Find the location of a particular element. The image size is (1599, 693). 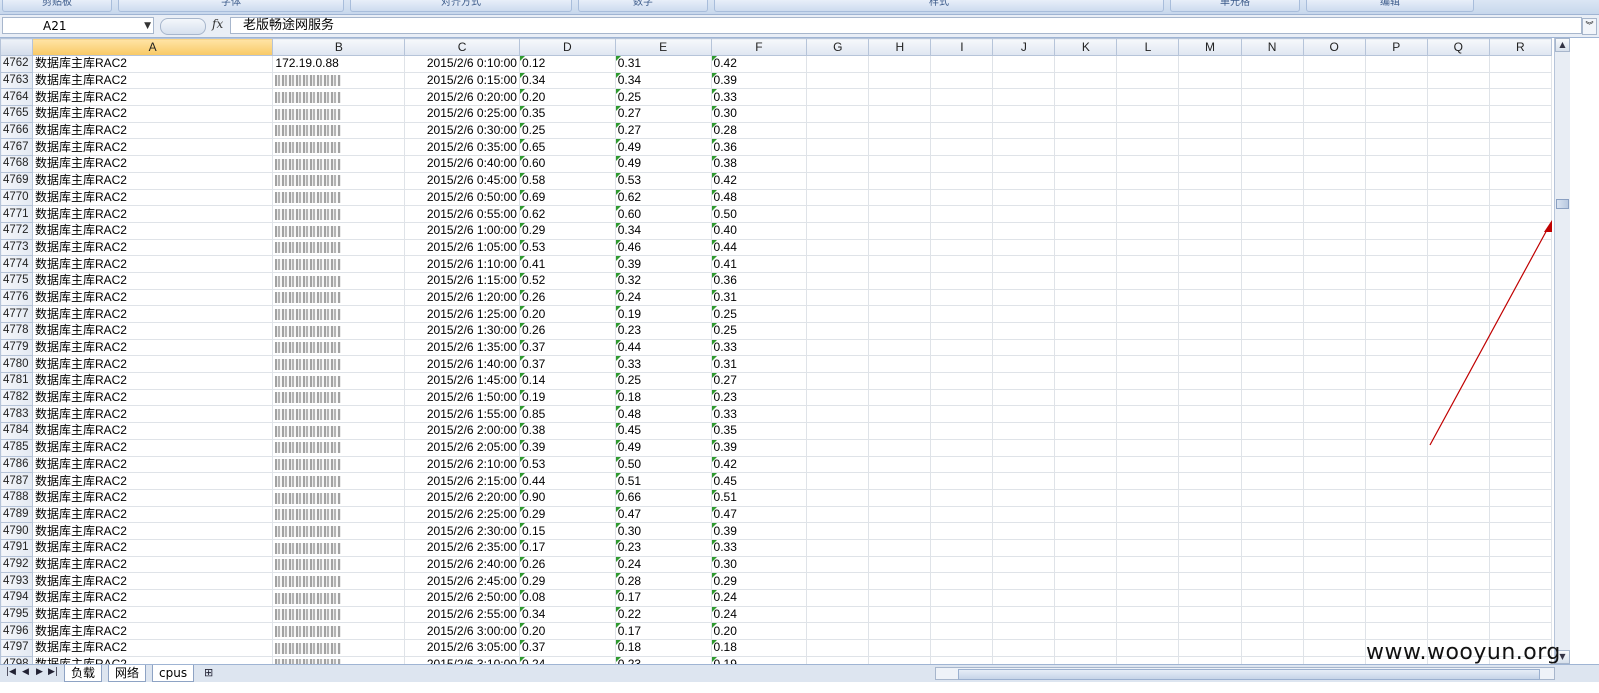

cell-timestamp: 2015/2/6 0:45:00 is located at coordinates (462, 180).